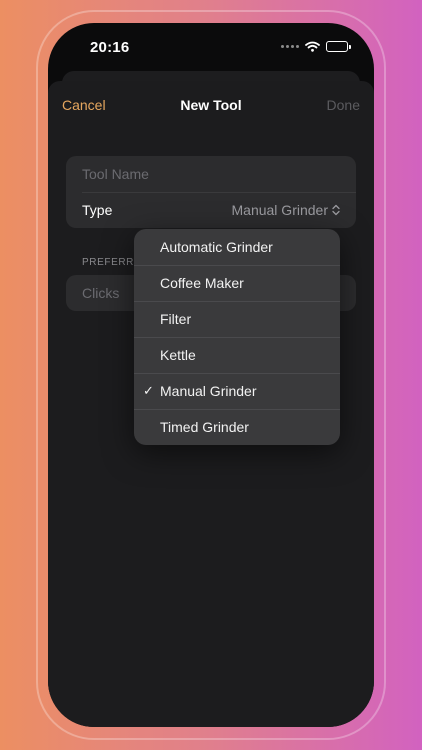 Image resolution: width=422 pixels, height=750 pixels. Describe the element at coordinates (336, 210) in the screenshot. I see `chevron-up-down-icon` at that location.